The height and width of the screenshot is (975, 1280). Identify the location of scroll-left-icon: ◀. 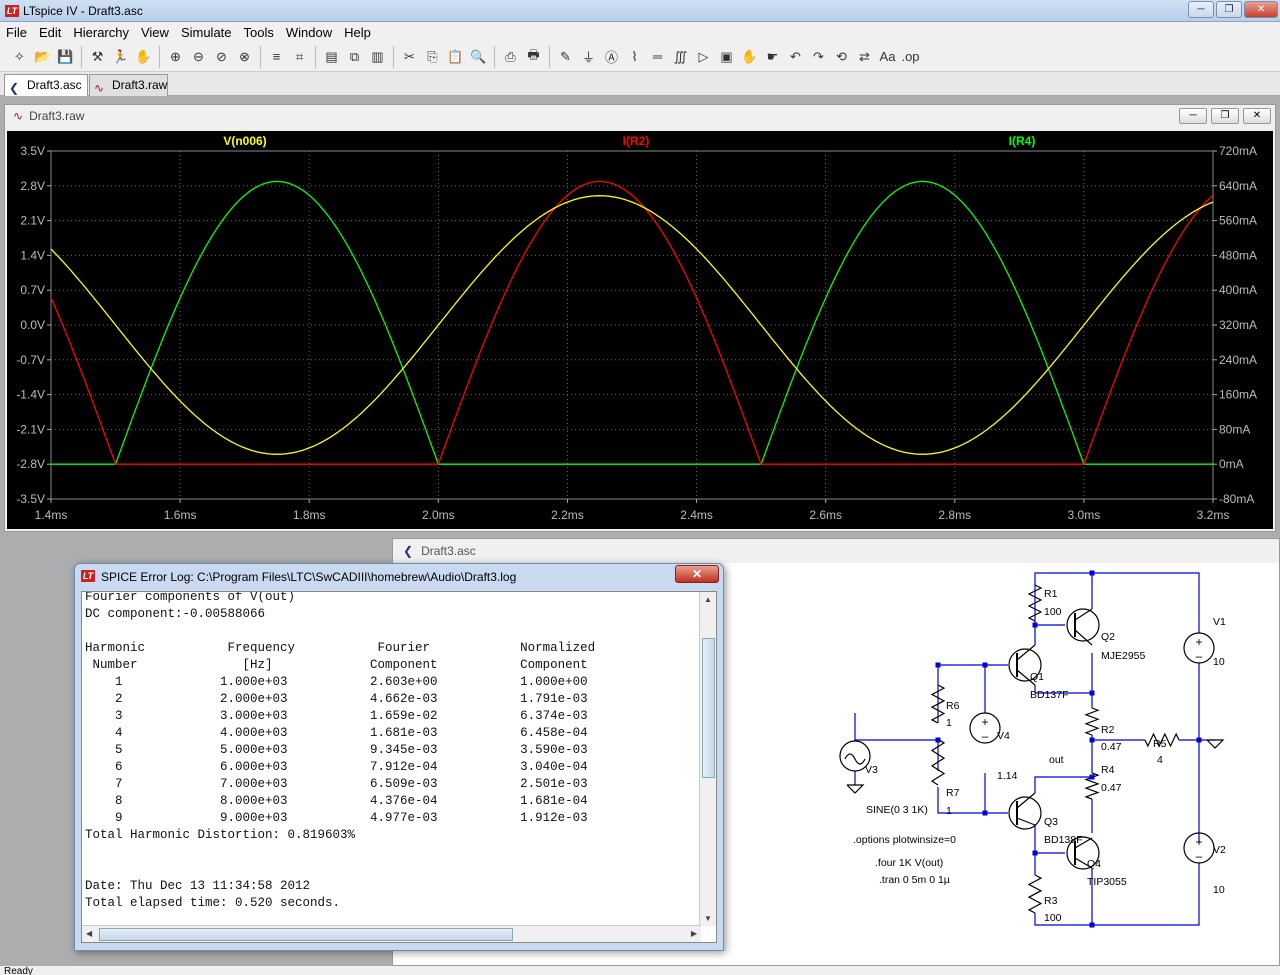
(89, 933).